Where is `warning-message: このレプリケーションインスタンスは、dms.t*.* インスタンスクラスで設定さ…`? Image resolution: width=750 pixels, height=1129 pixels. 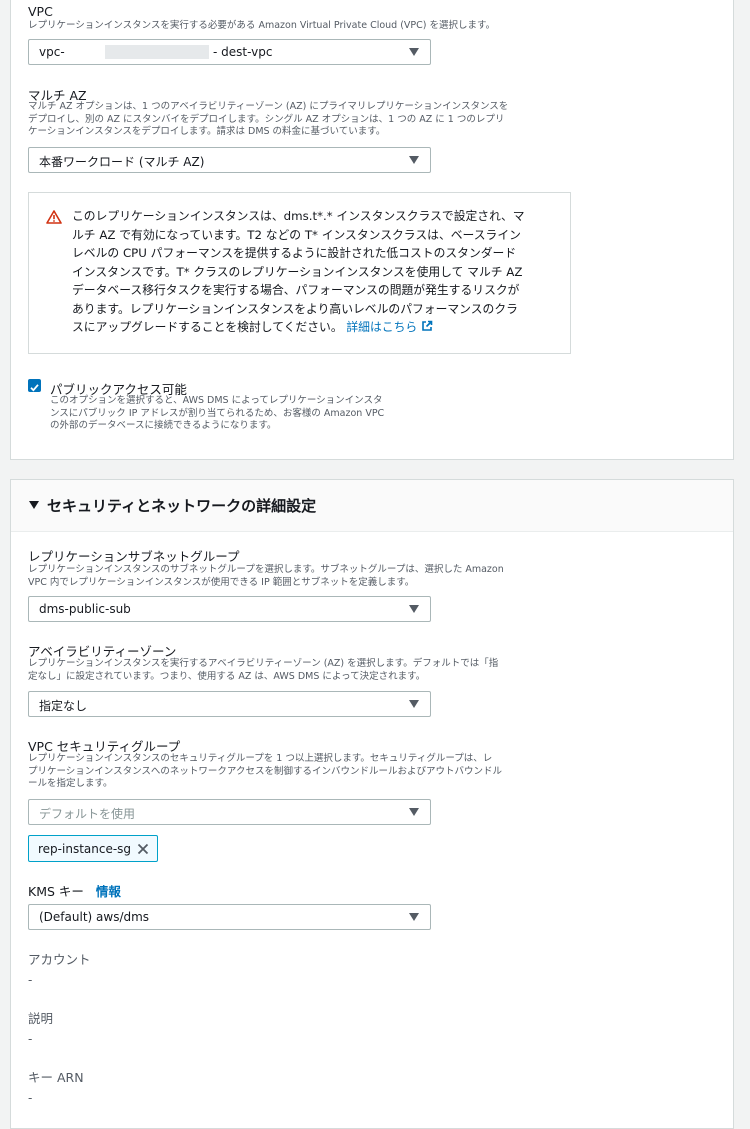
warning-message: このレプリケーションインスタンスは、dms.t*.* インスタンスクラスで設定さ… is located at coordinates (314, 272).